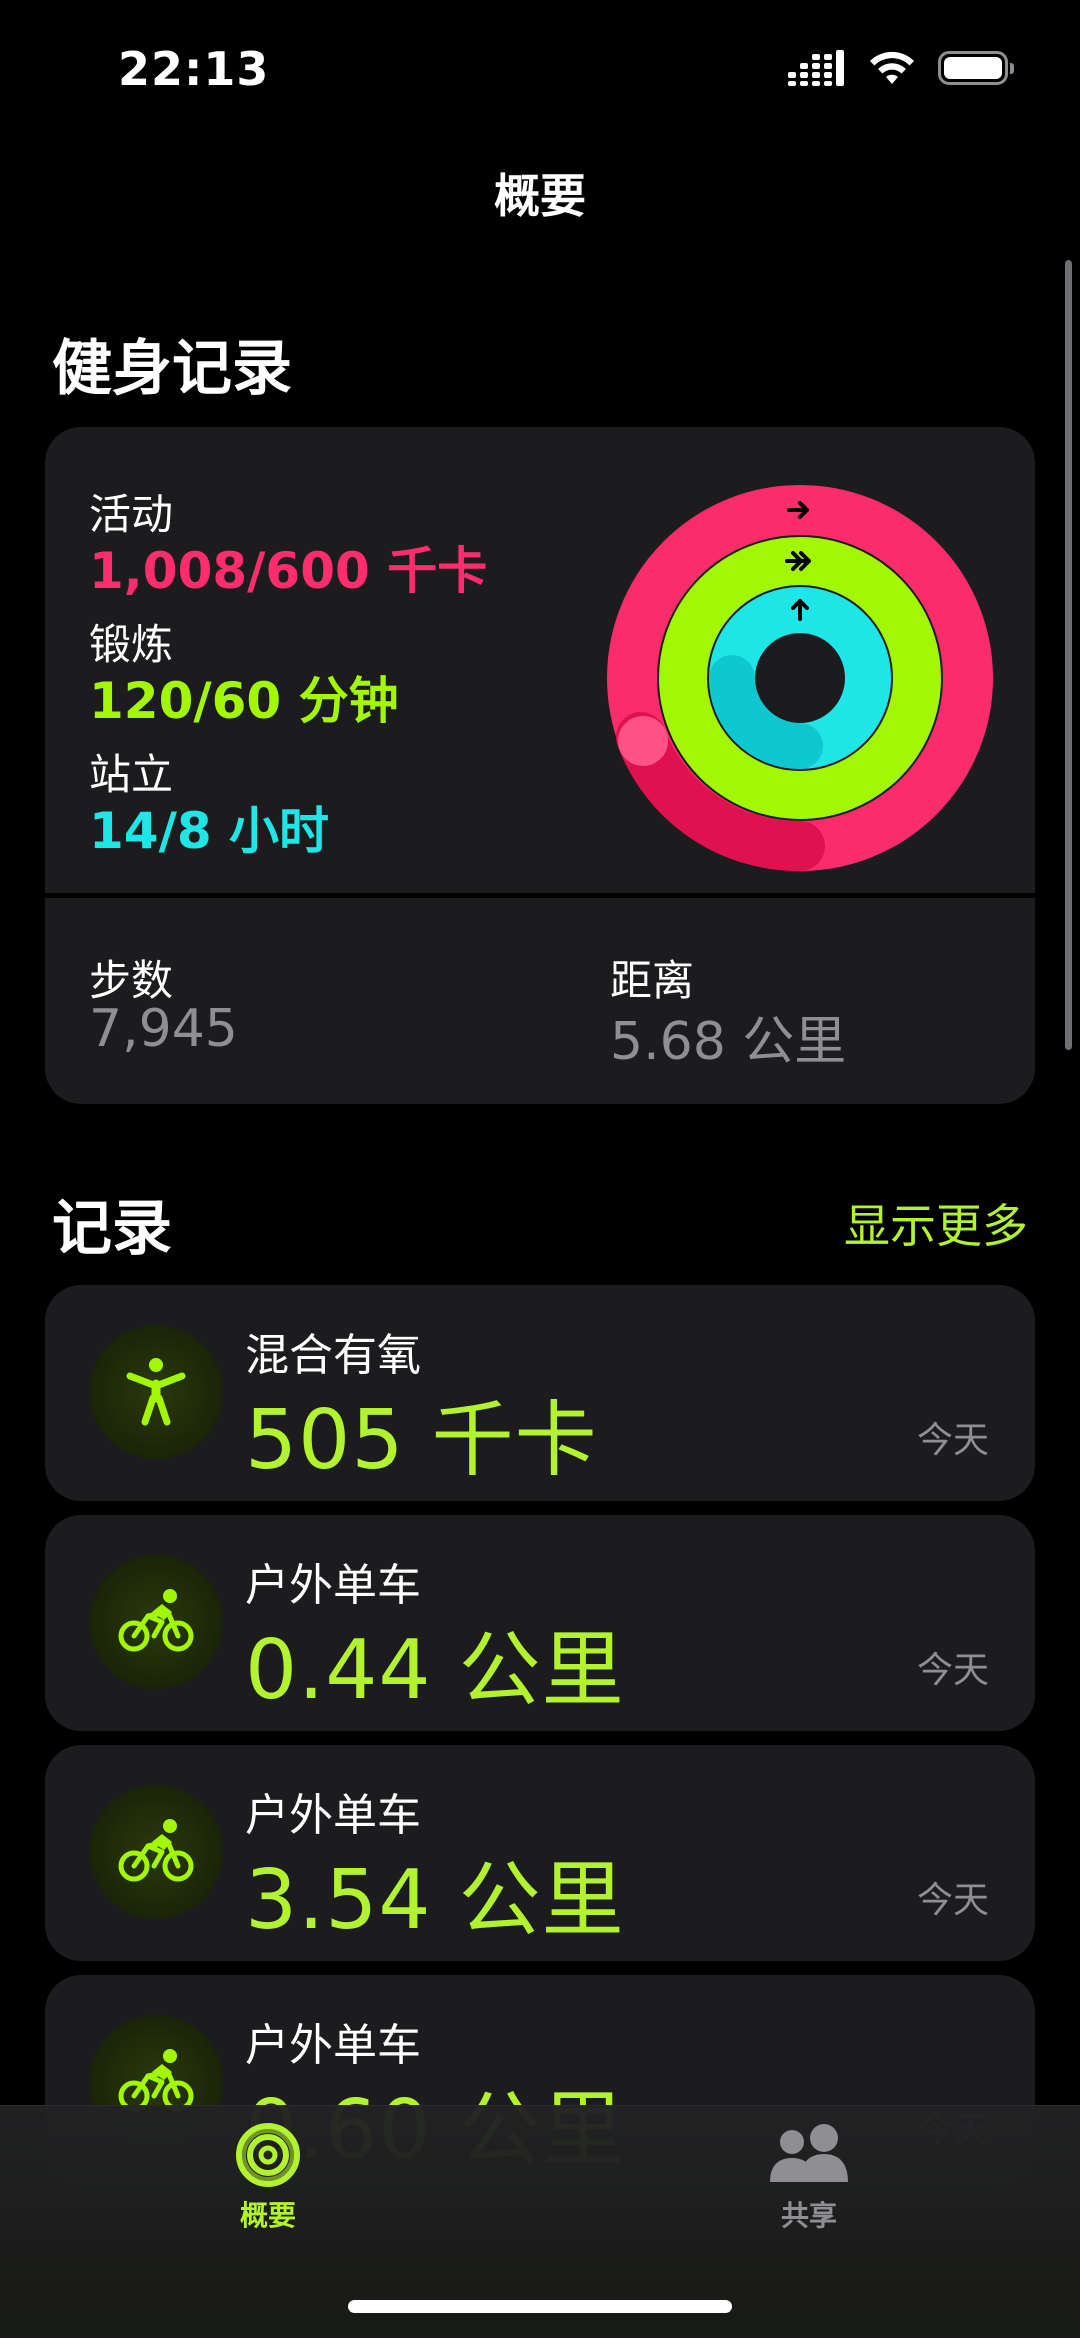 The width and height of the screenshot is (1080, 2338). Describe the element at coordinates (163, 1029) in the screenshot. I see `steps-value: 7,945` at that location.